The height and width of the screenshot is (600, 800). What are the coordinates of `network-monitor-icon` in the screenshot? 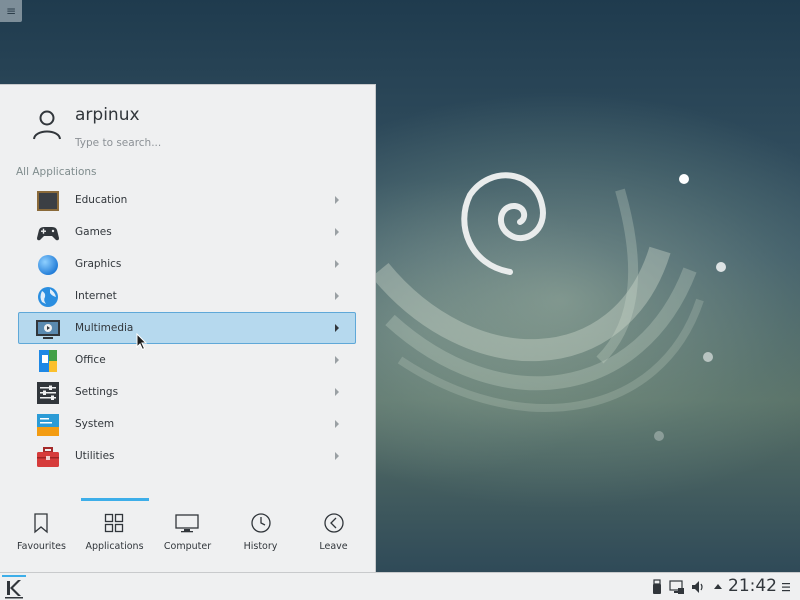 It's located at (677, 587).